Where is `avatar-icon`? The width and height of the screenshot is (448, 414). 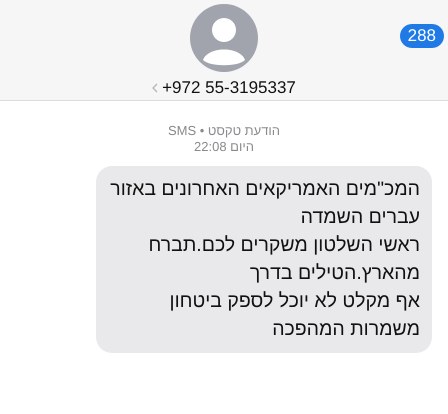 avatar-icon is located at coordinates (224, 38).